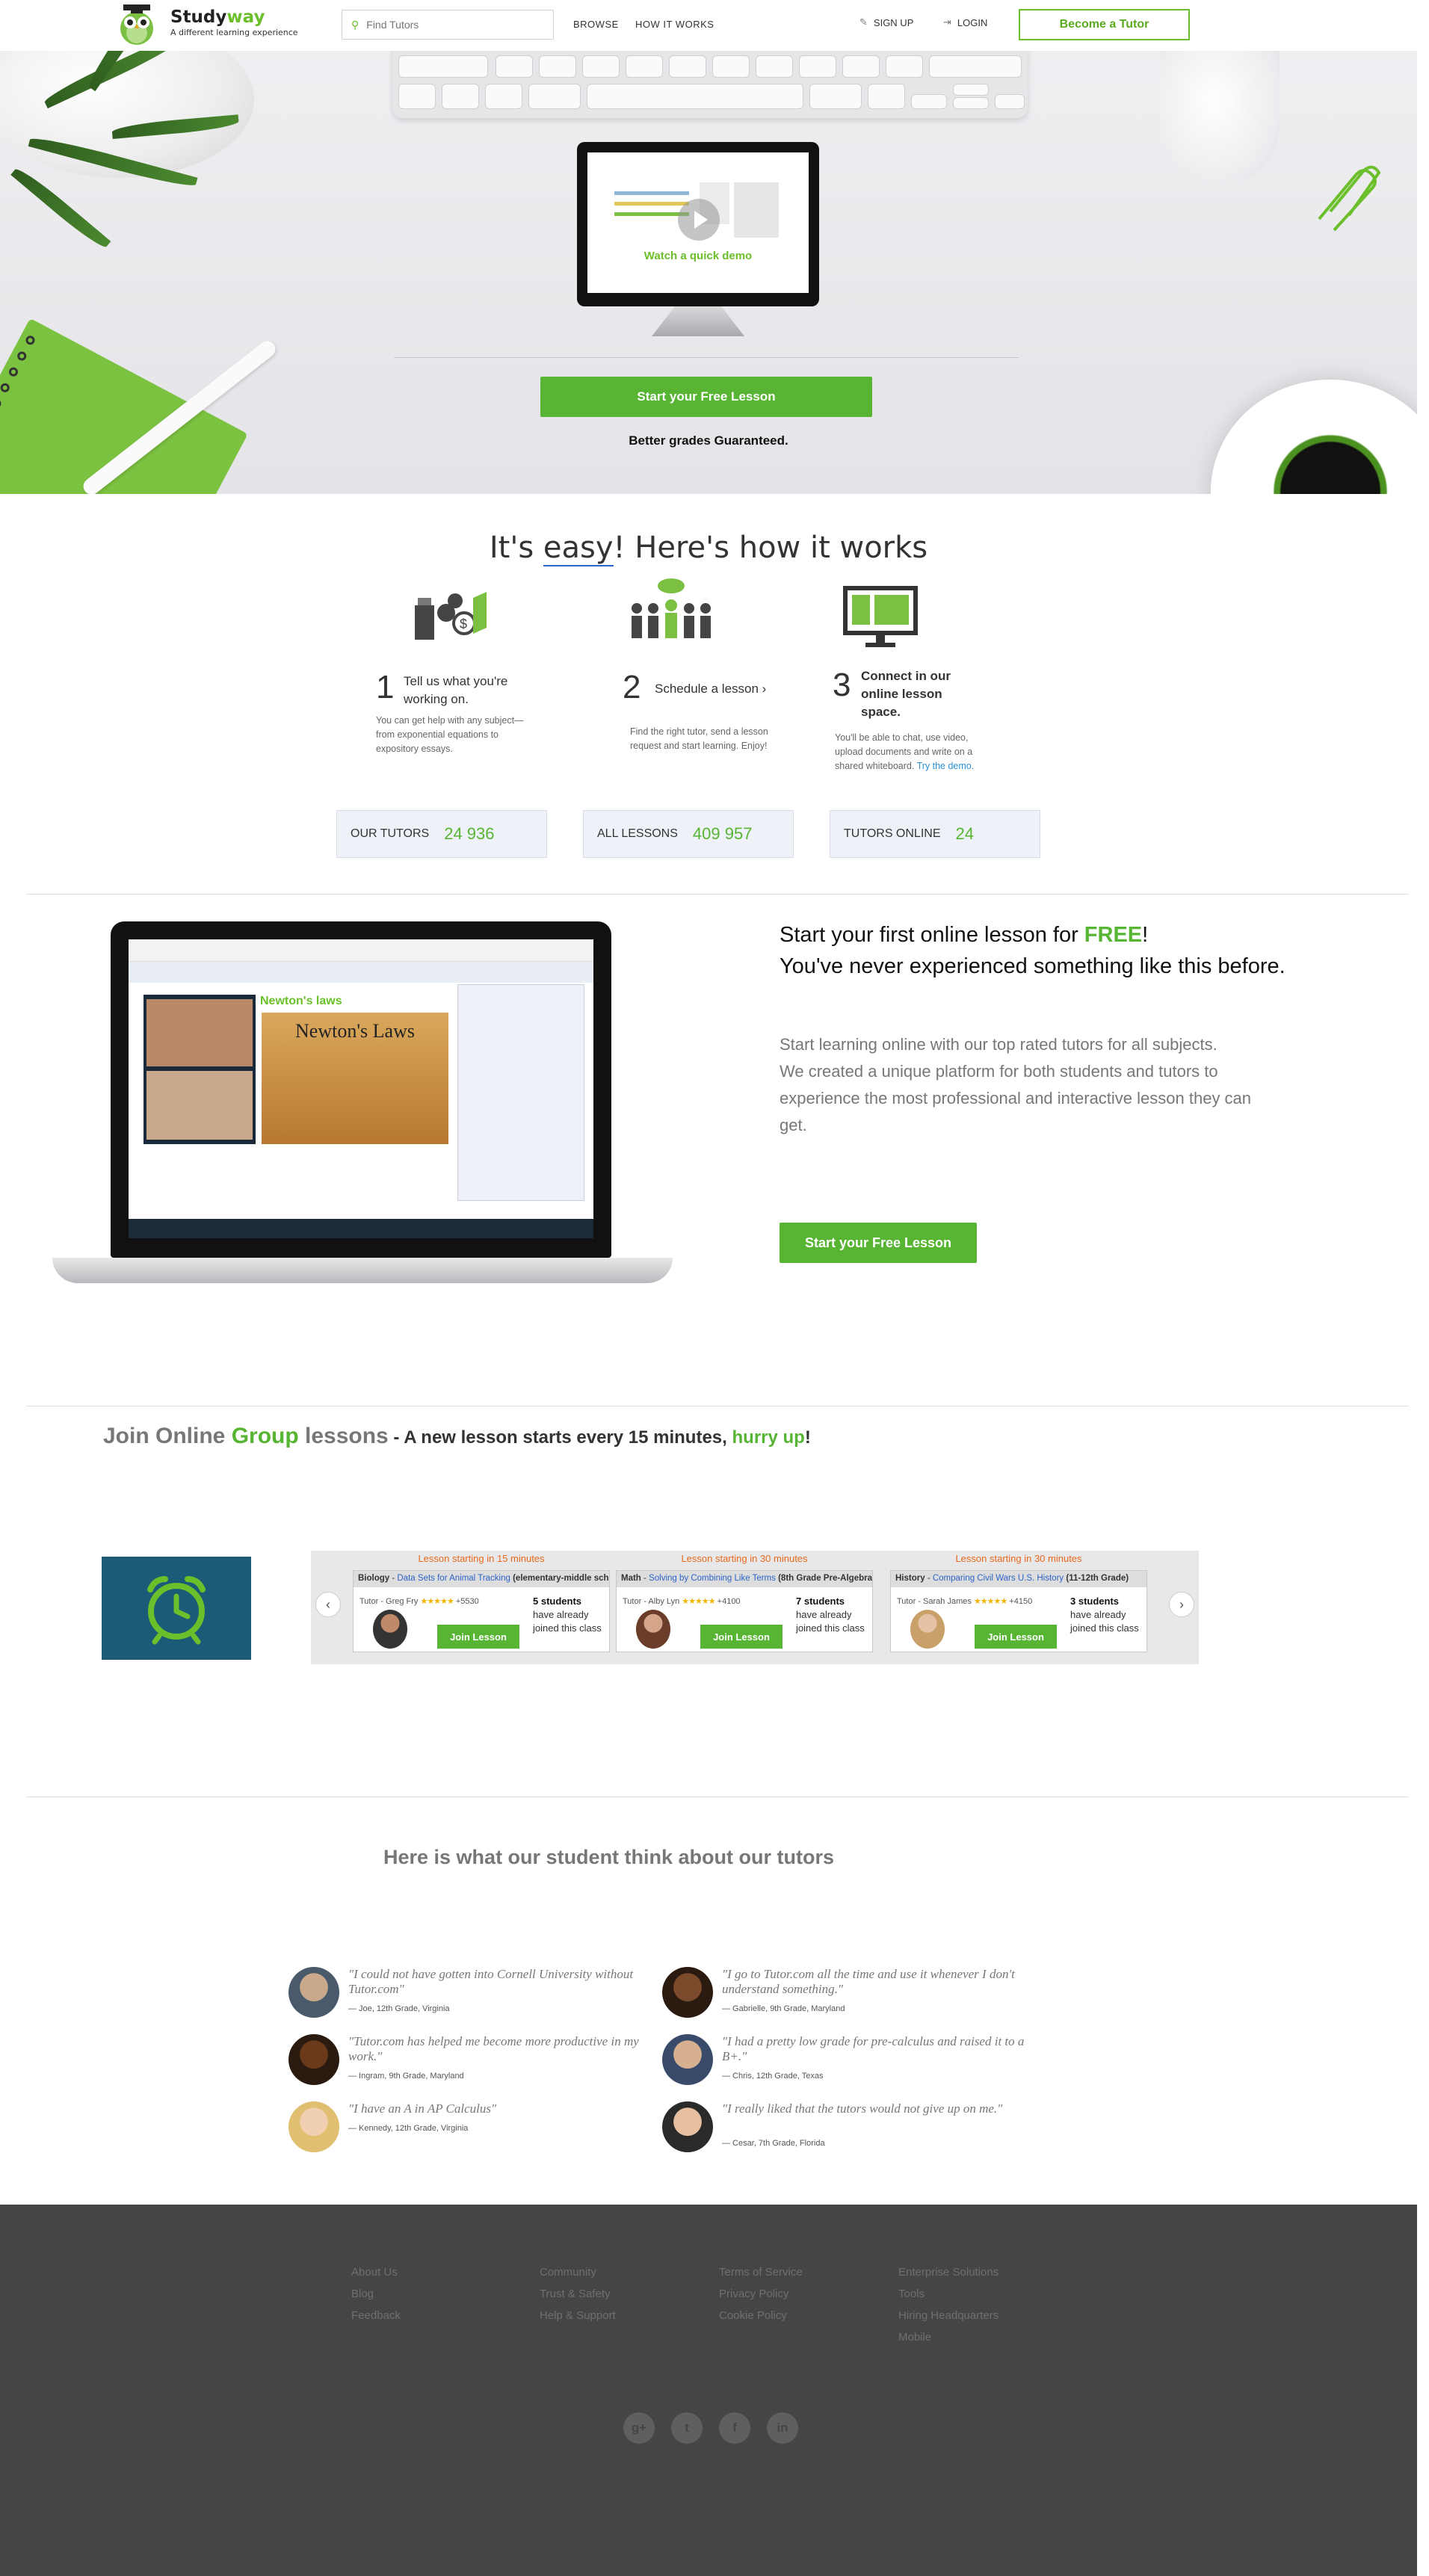  I want to click on linkedin-icon: in, so click(782, 2428).